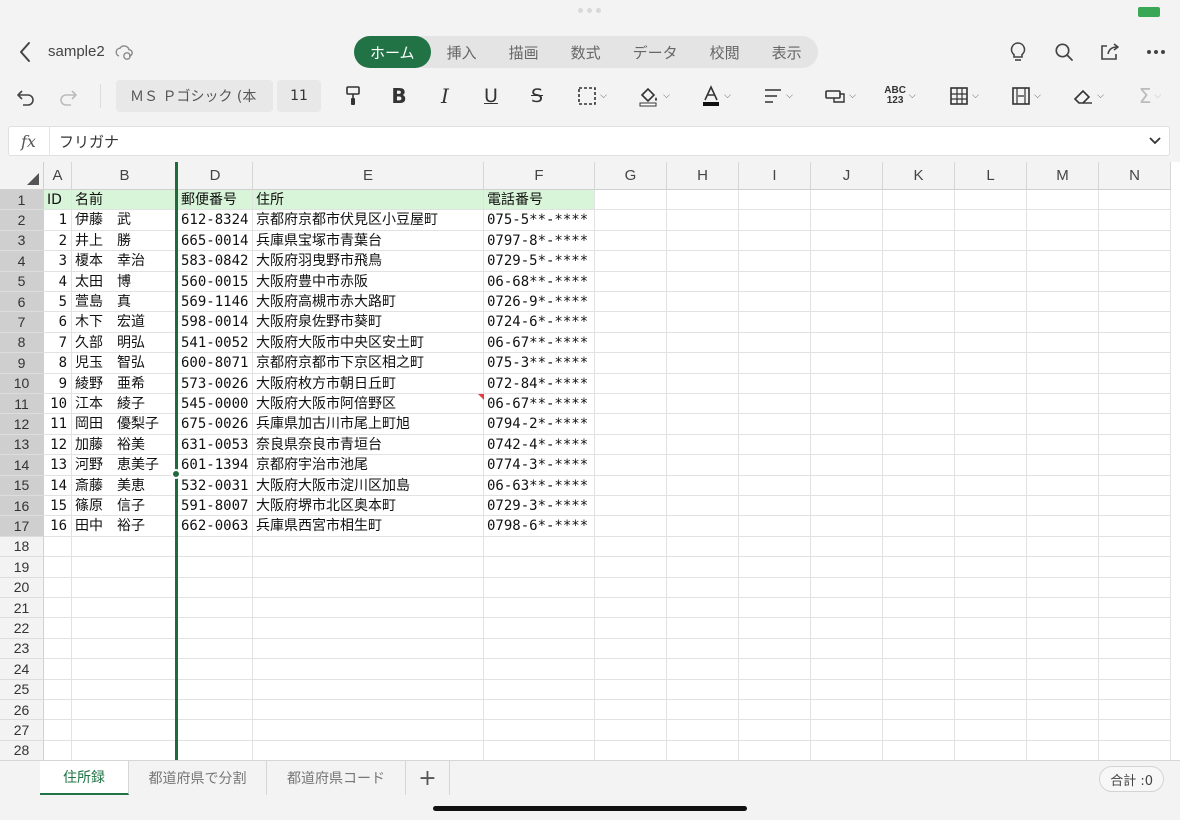 The image size is (1180, 820). I want to click on share-icon, so click(1110, 52).